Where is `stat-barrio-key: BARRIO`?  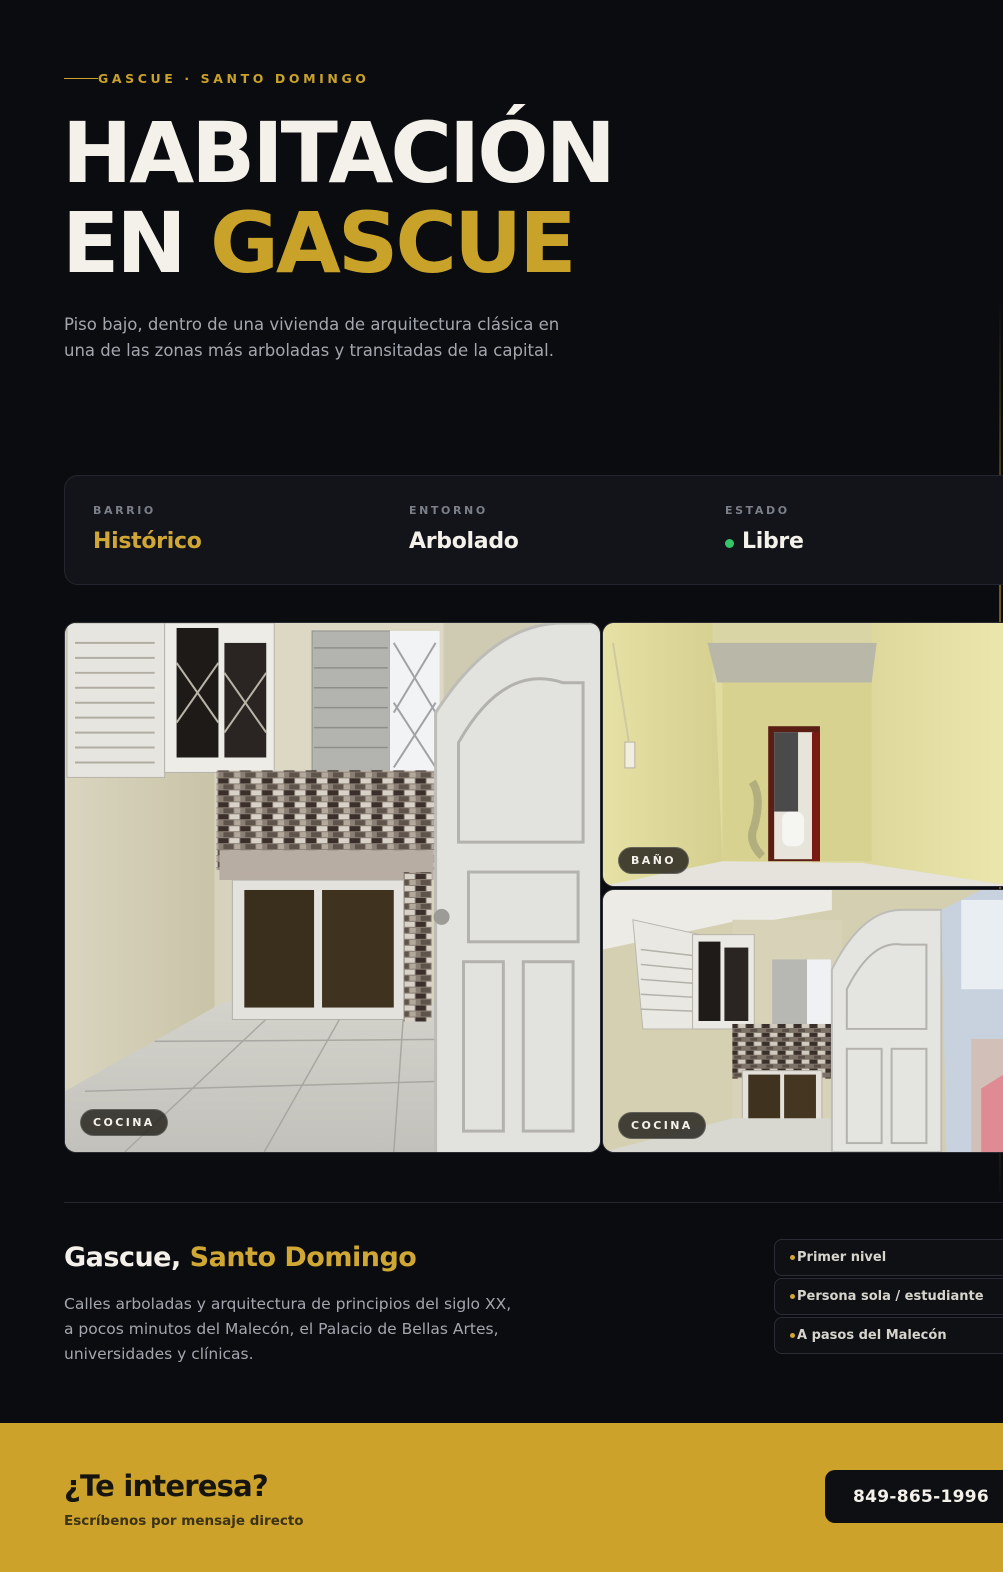
stat-barrio-key: BARRIO is located at coordinates (124, 510).